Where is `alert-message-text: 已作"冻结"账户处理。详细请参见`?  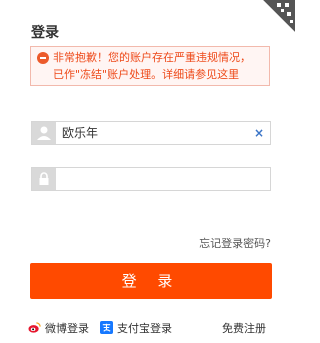
alert-message-text: 已作"冻结"账户处理。详细请参见 is located at coordinates (135, 74).